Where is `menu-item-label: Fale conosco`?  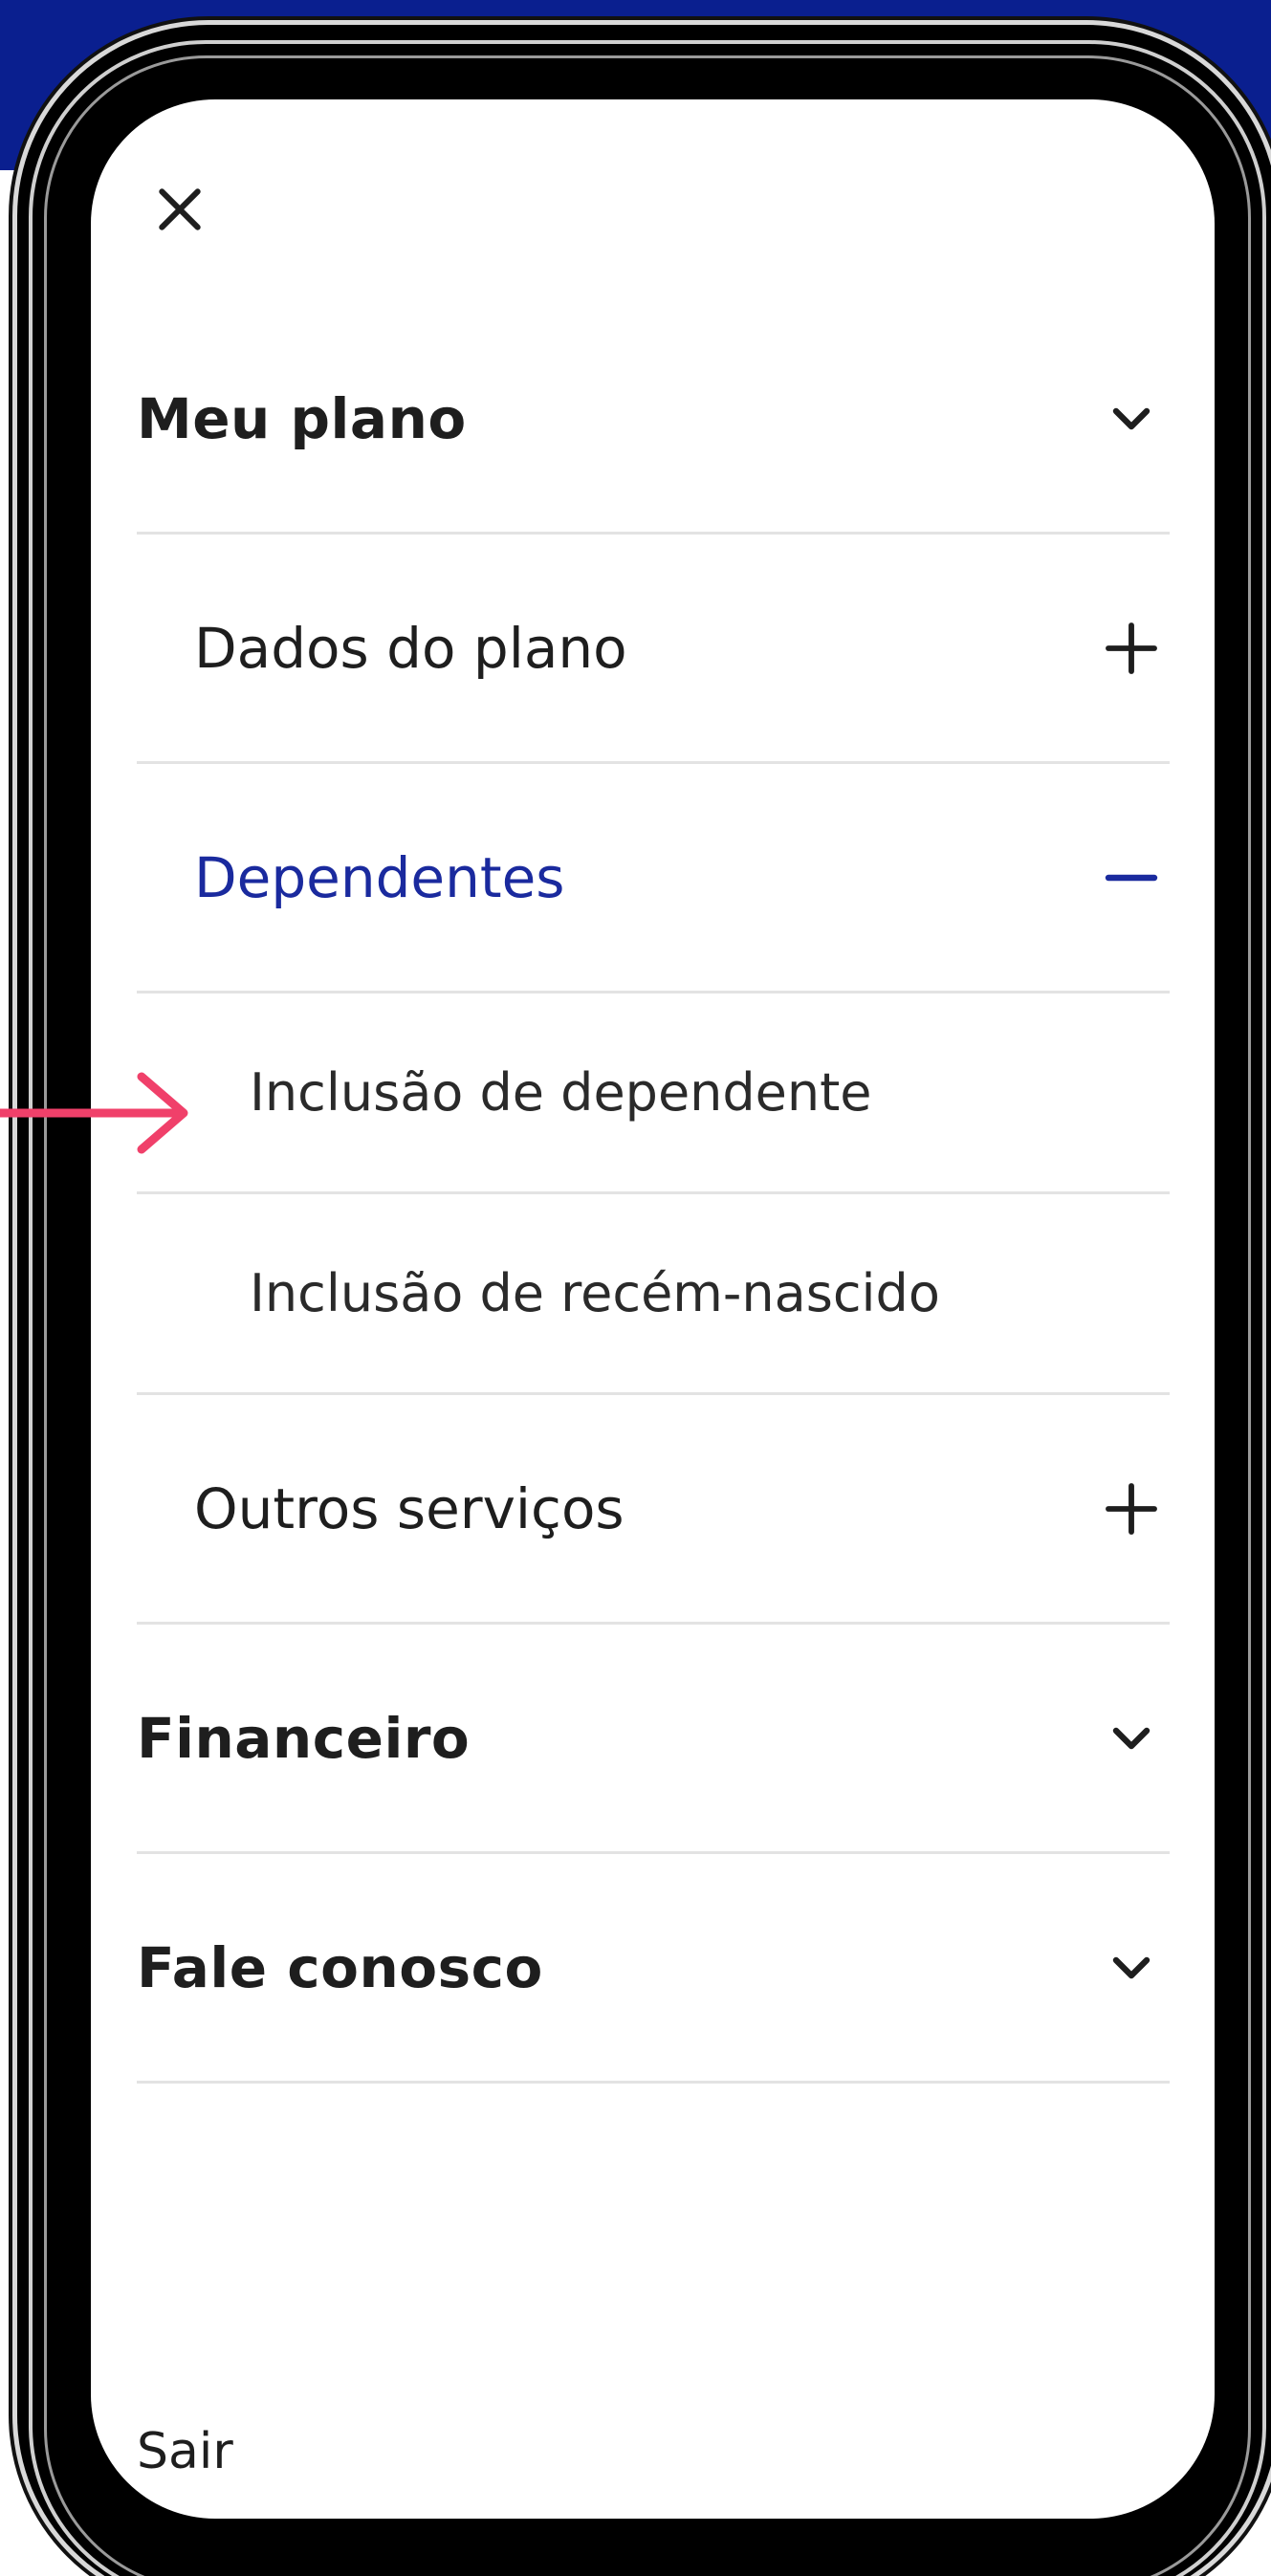
menu-item-label: Fale conosco is located at coordinates (340, 1967).